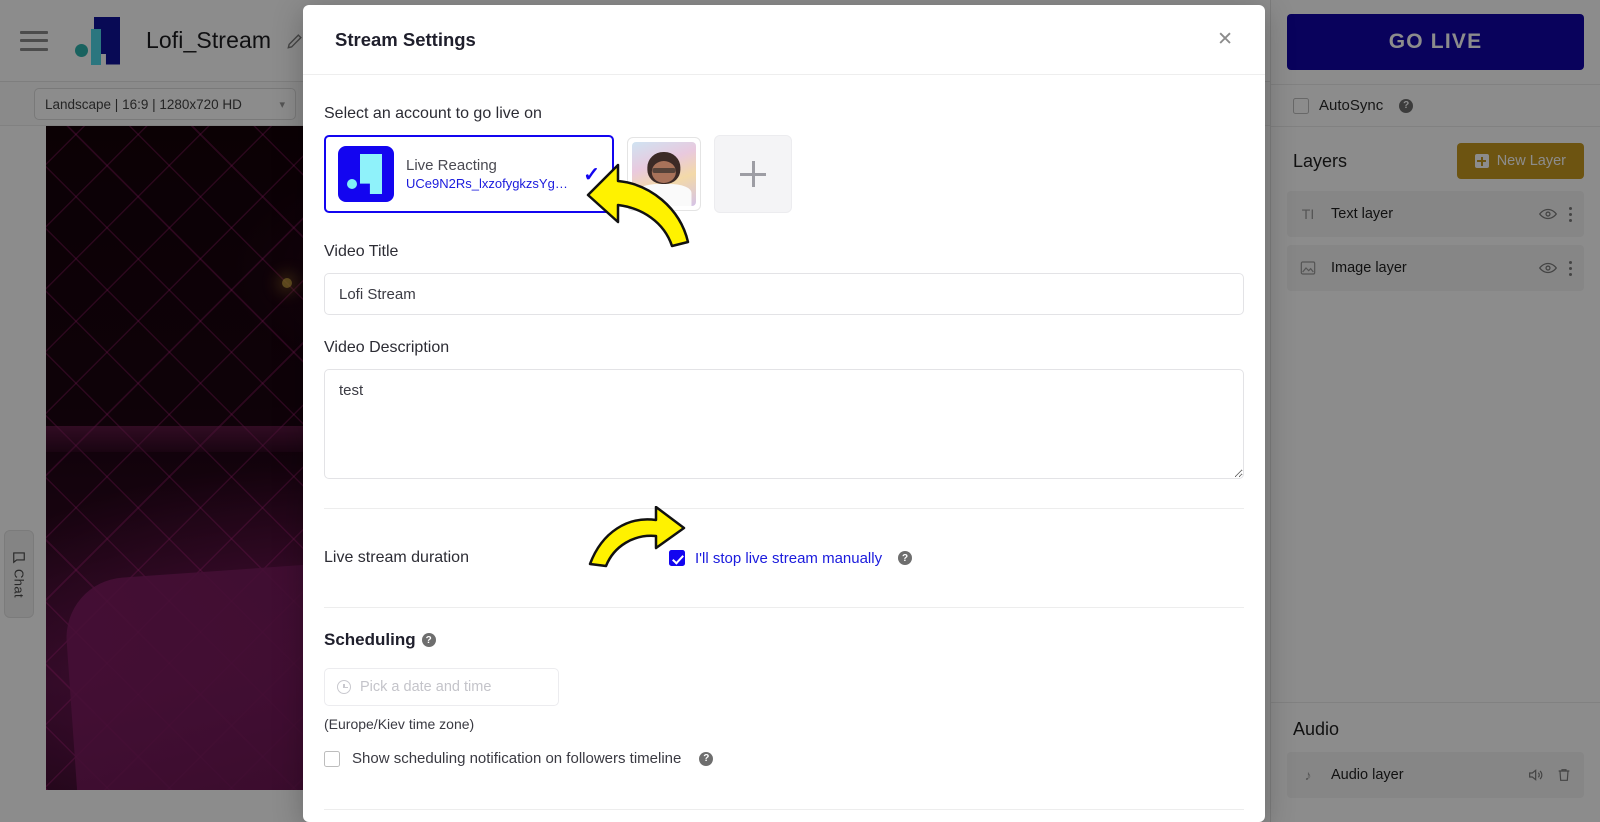 The image size is (1600, 822). Describe the element at coordinates (784, 40) in the screenshot. I see `modal-header: Stream Settings ✕` at that location.